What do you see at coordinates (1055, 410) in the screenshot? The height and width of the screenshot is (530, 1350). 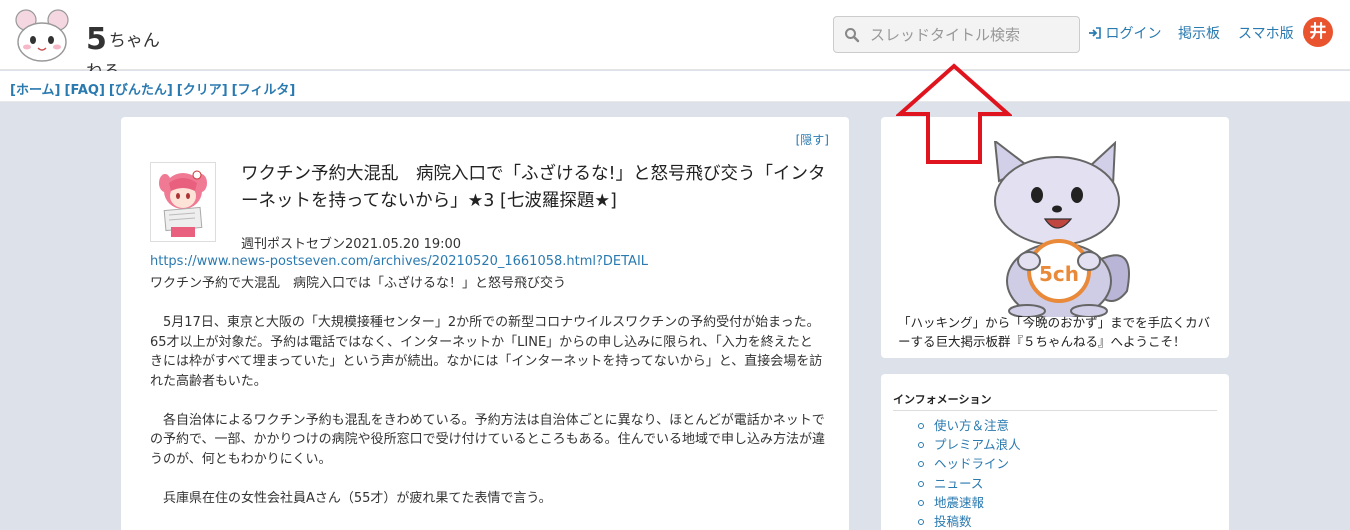 I see `divider` at bounding box center [1055, 410].